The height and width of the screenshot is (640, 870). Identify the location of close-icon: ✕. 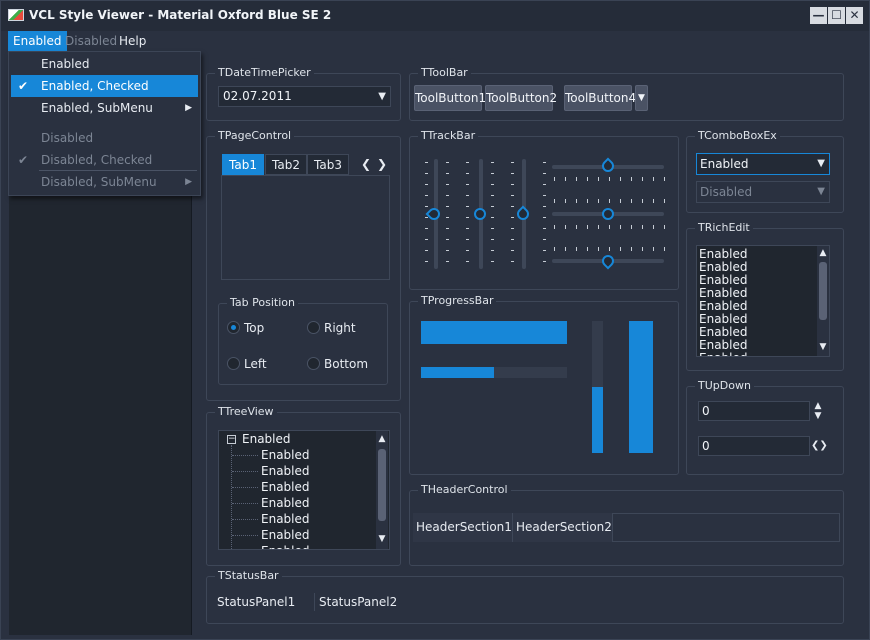
(854, 15).